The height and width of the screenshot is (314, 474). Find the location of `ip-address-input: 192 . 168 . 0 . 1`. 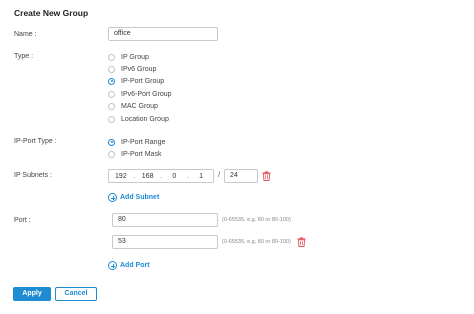

ip-address-input: 192 . 168 . 0 . 1 is located at coordinates (161, 176).